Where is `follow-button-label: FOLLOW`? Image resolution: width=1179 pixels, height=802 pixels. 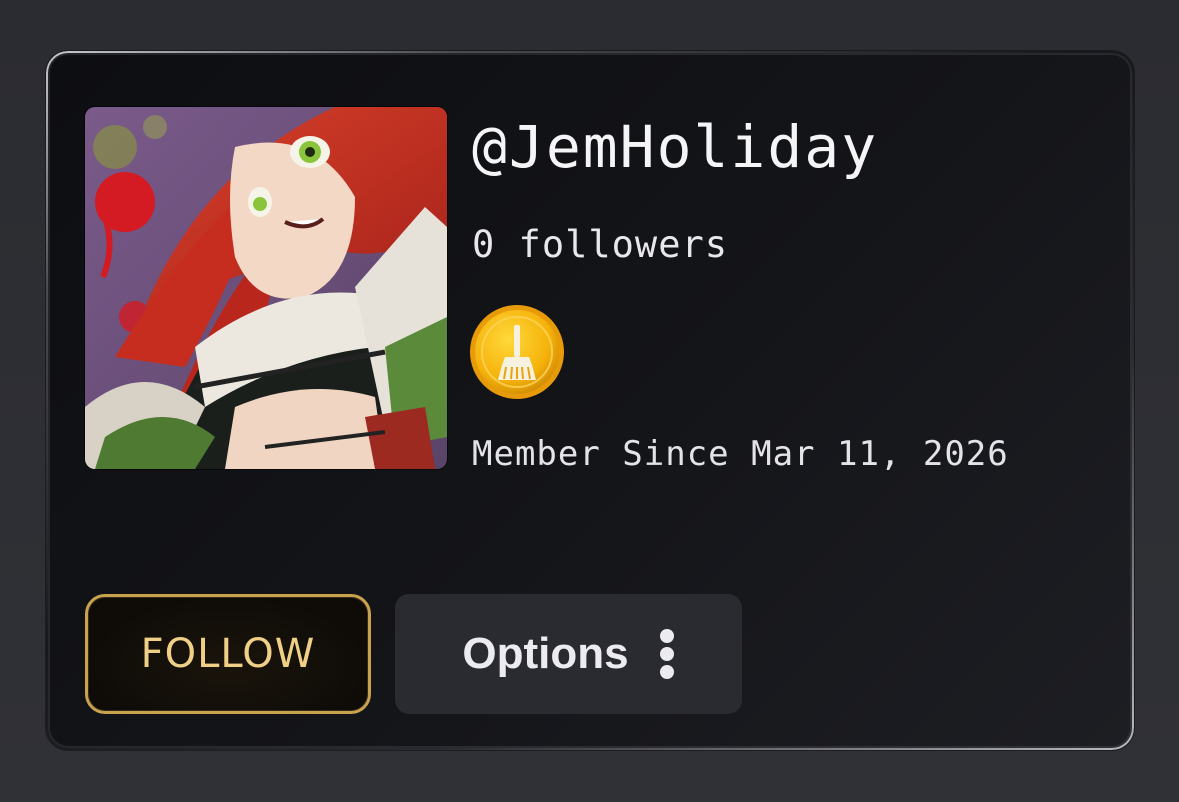
follow-button-label: FOLLOW is located at coordinates (228, 654).